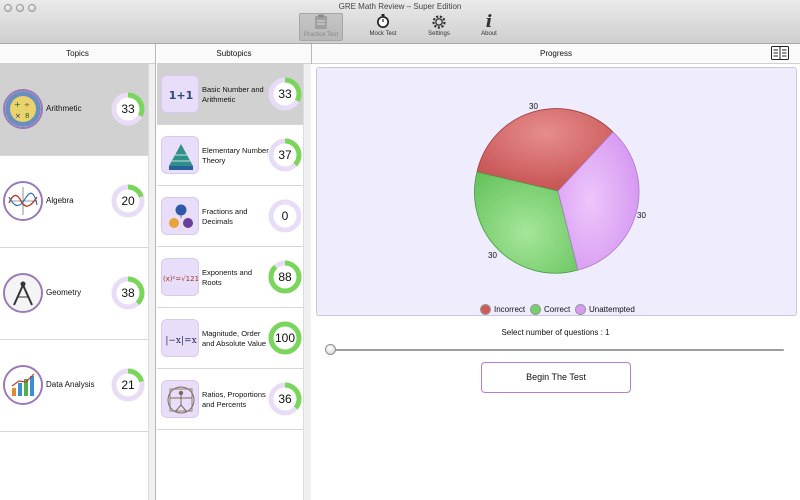 This screenshot has height=500, width=800. Describe the element at coordinates (77, 54) in the screenshot. I see `topics-header: Topics` at that location.